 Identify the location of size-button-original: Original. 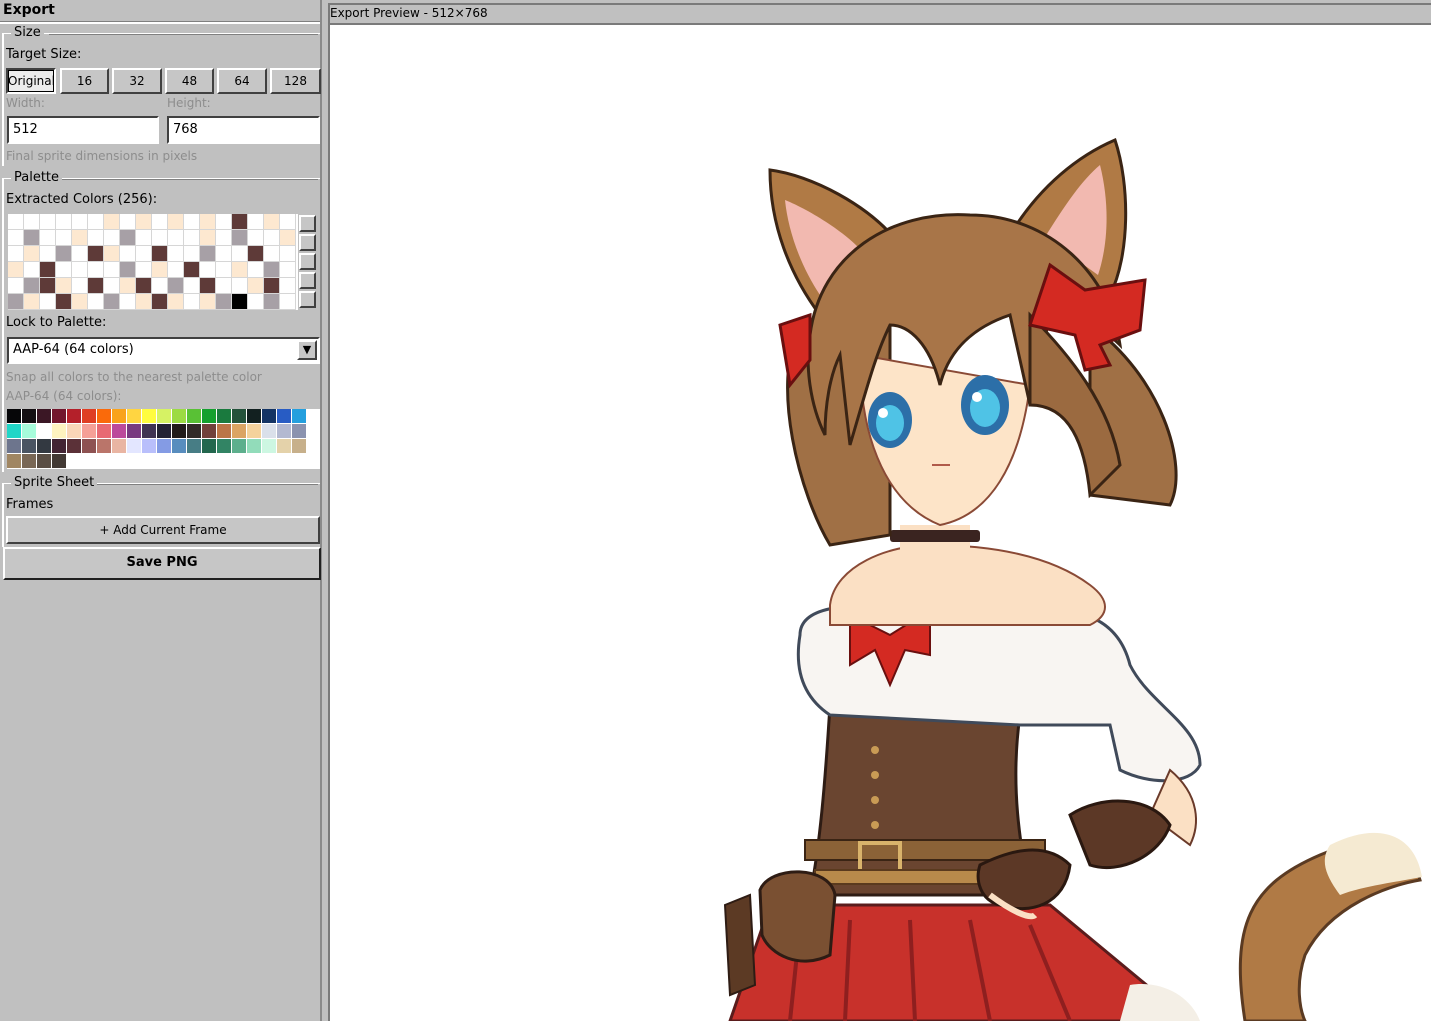
(31, 81).